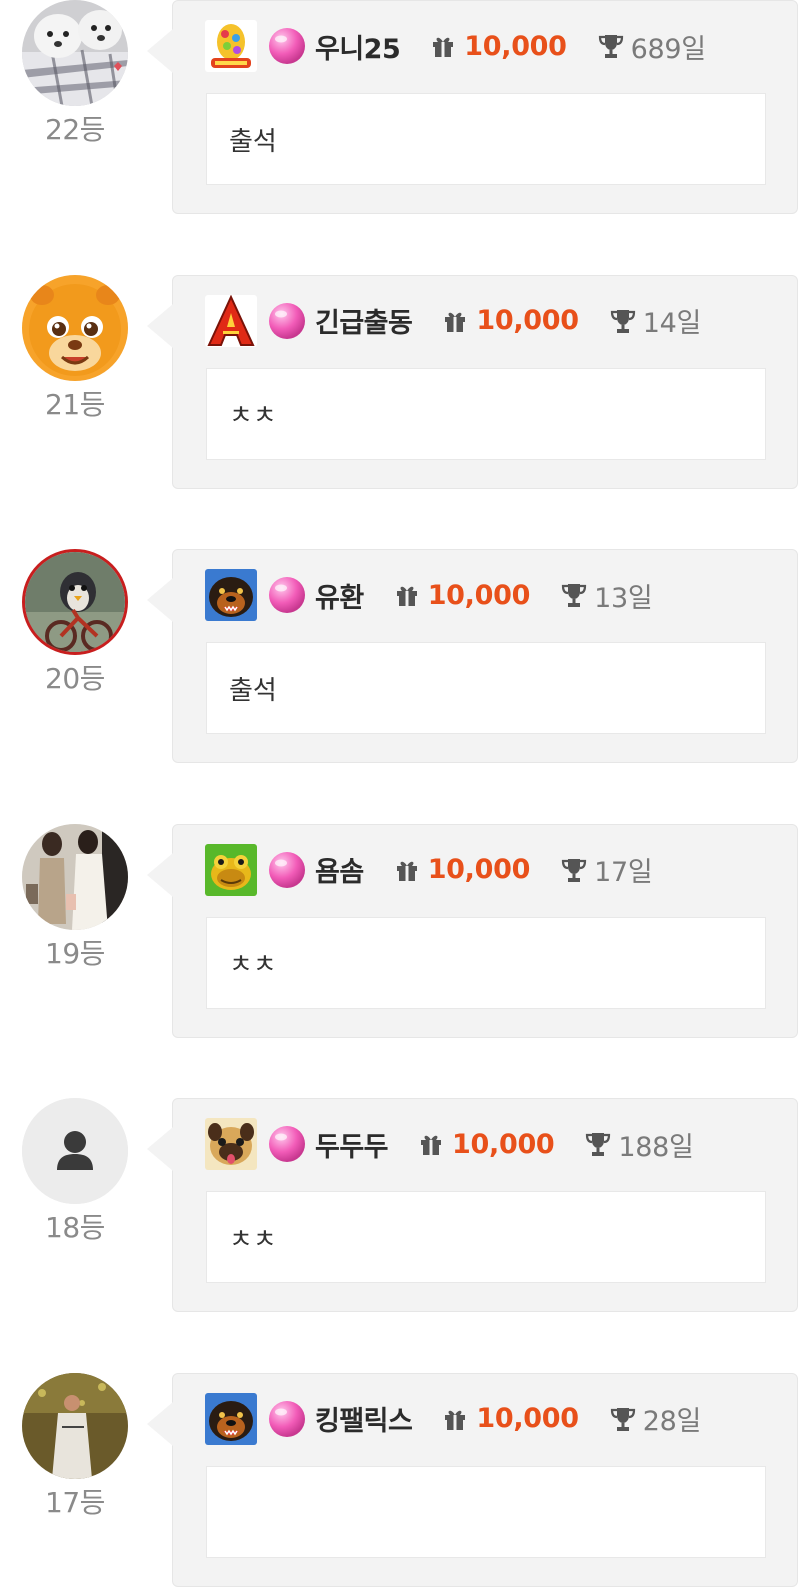 The width and height of the screenshot is (800, 1595). What do you see at coordinates (363, 320) in the screenshot?
I see `user-nickname: 긴급출동` at bounding box center [363, 320].